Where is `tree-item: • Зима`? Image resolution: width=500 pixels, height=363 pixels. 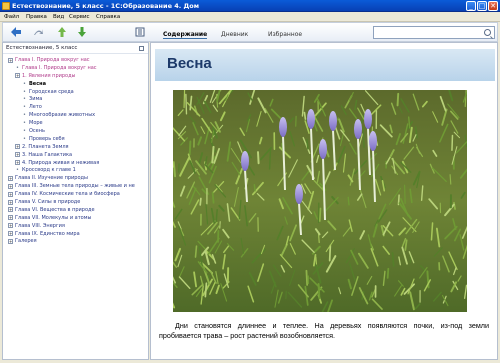 tree-item: • Зима is located at coordinates (75, 100).